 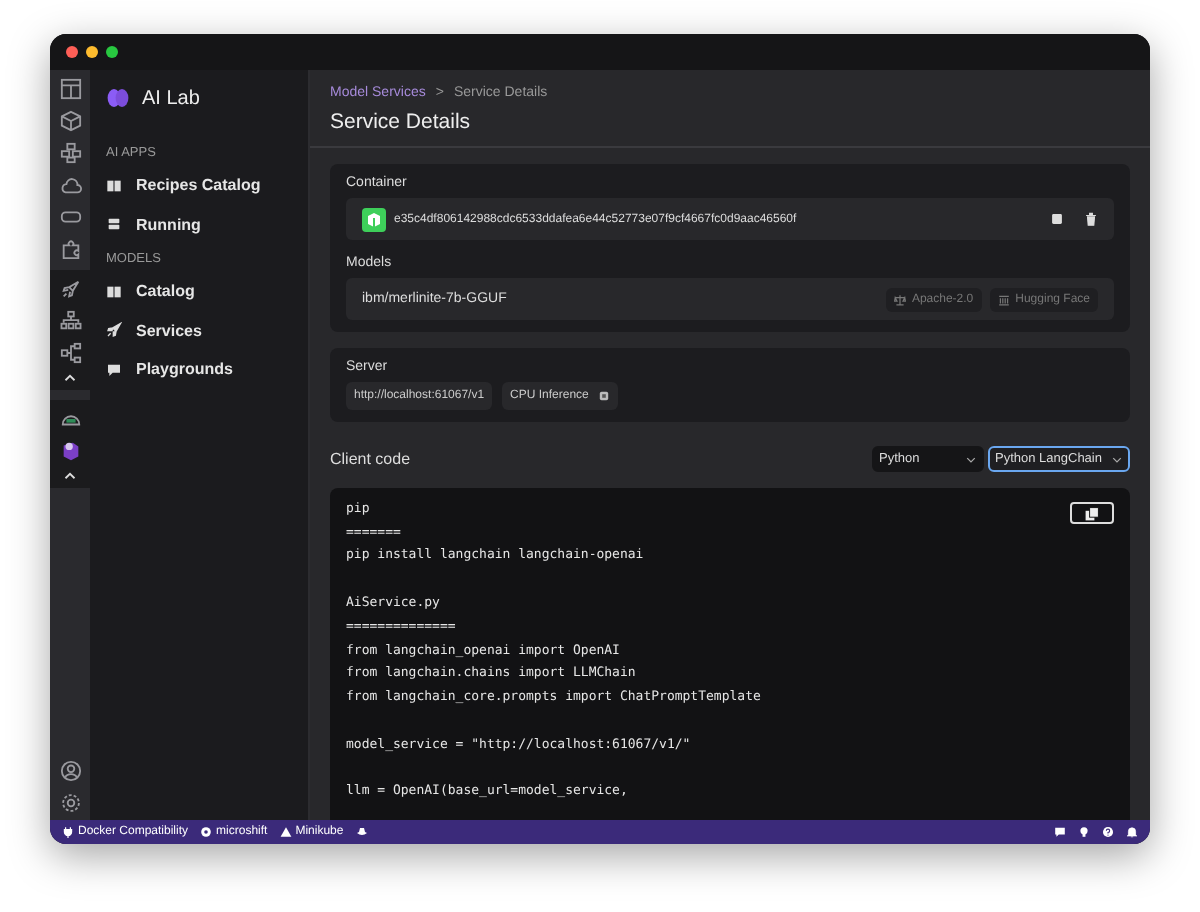 I want to click on help-icon, so click(x=1108, y=832).